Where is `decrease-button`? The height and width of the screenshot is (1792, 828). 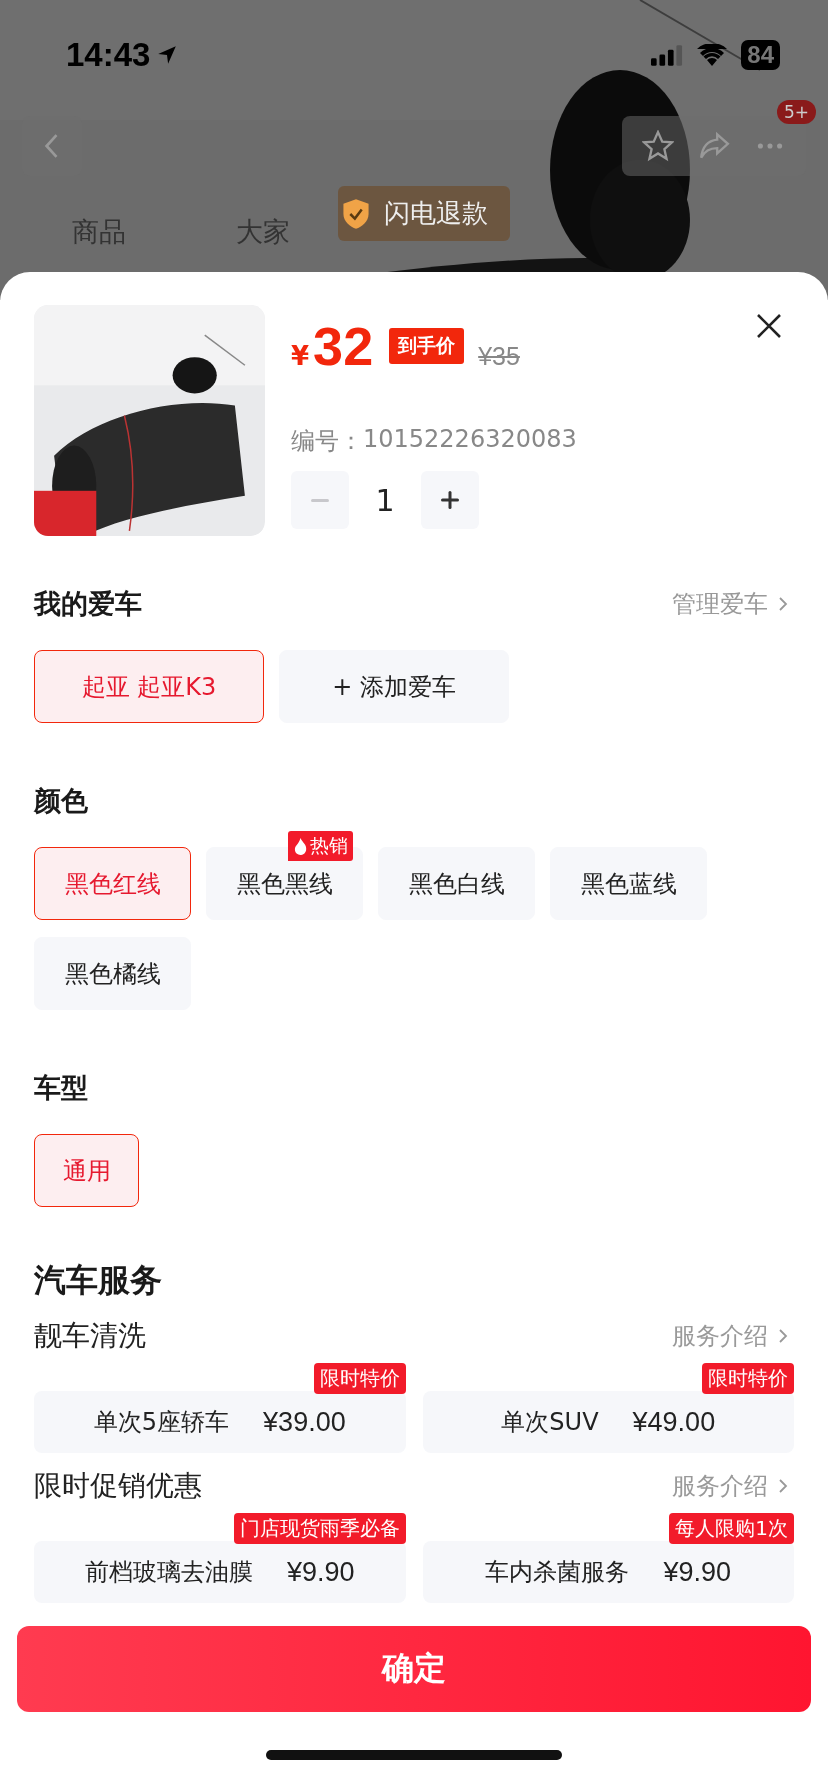 decrease-button is located at coordinates (320, 500).